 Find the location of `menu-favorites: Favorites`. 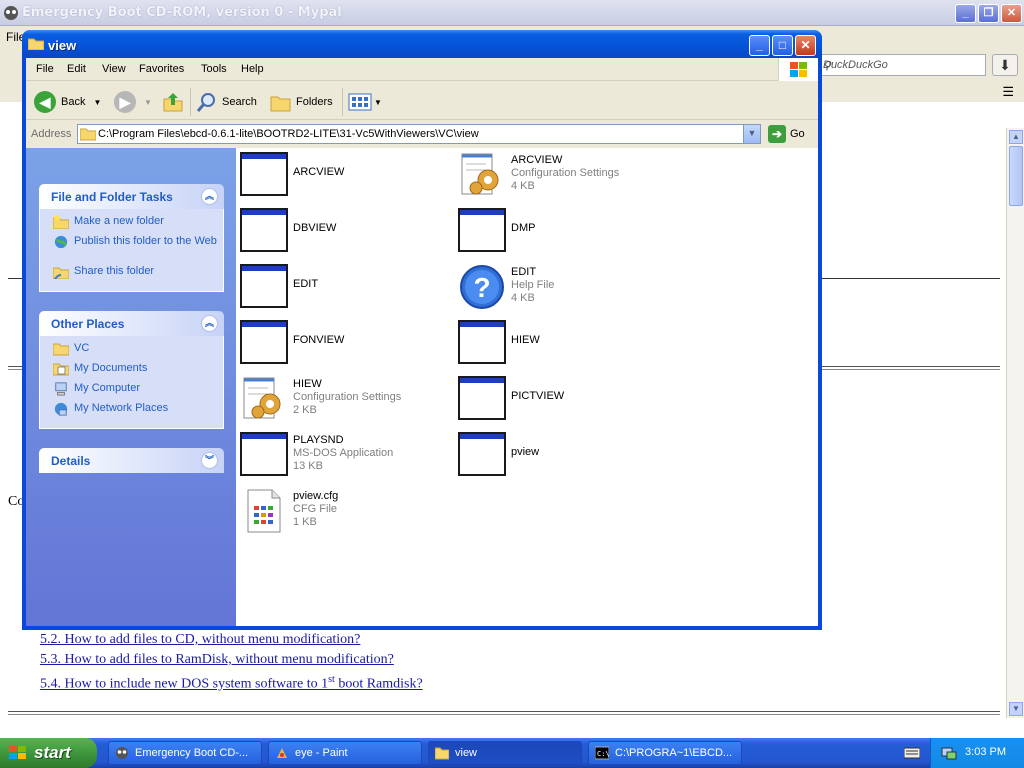

menu-favorites: Favorites is located at coordinates (161, 69).